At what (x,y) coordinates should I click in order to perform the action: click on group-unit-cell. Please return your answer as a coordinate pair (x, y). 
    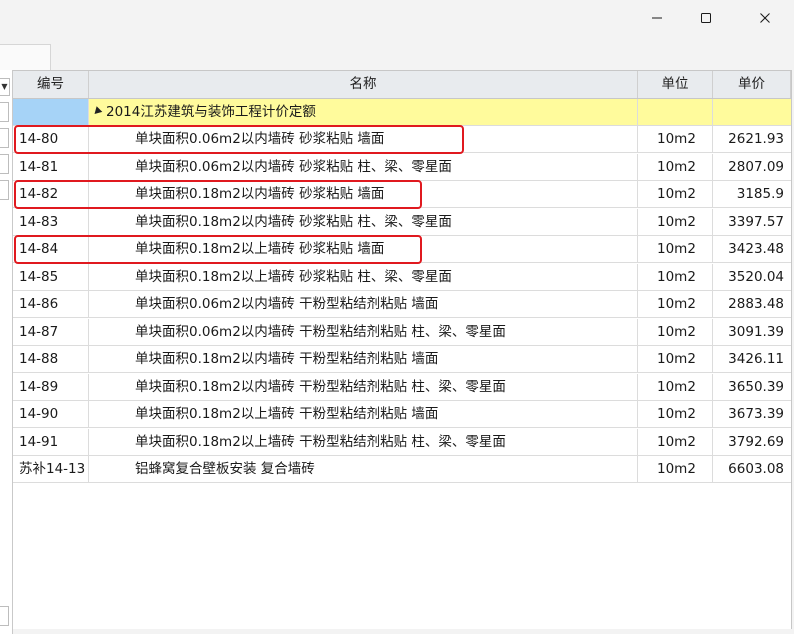
    Looking at the image, I should click on (675, 112).